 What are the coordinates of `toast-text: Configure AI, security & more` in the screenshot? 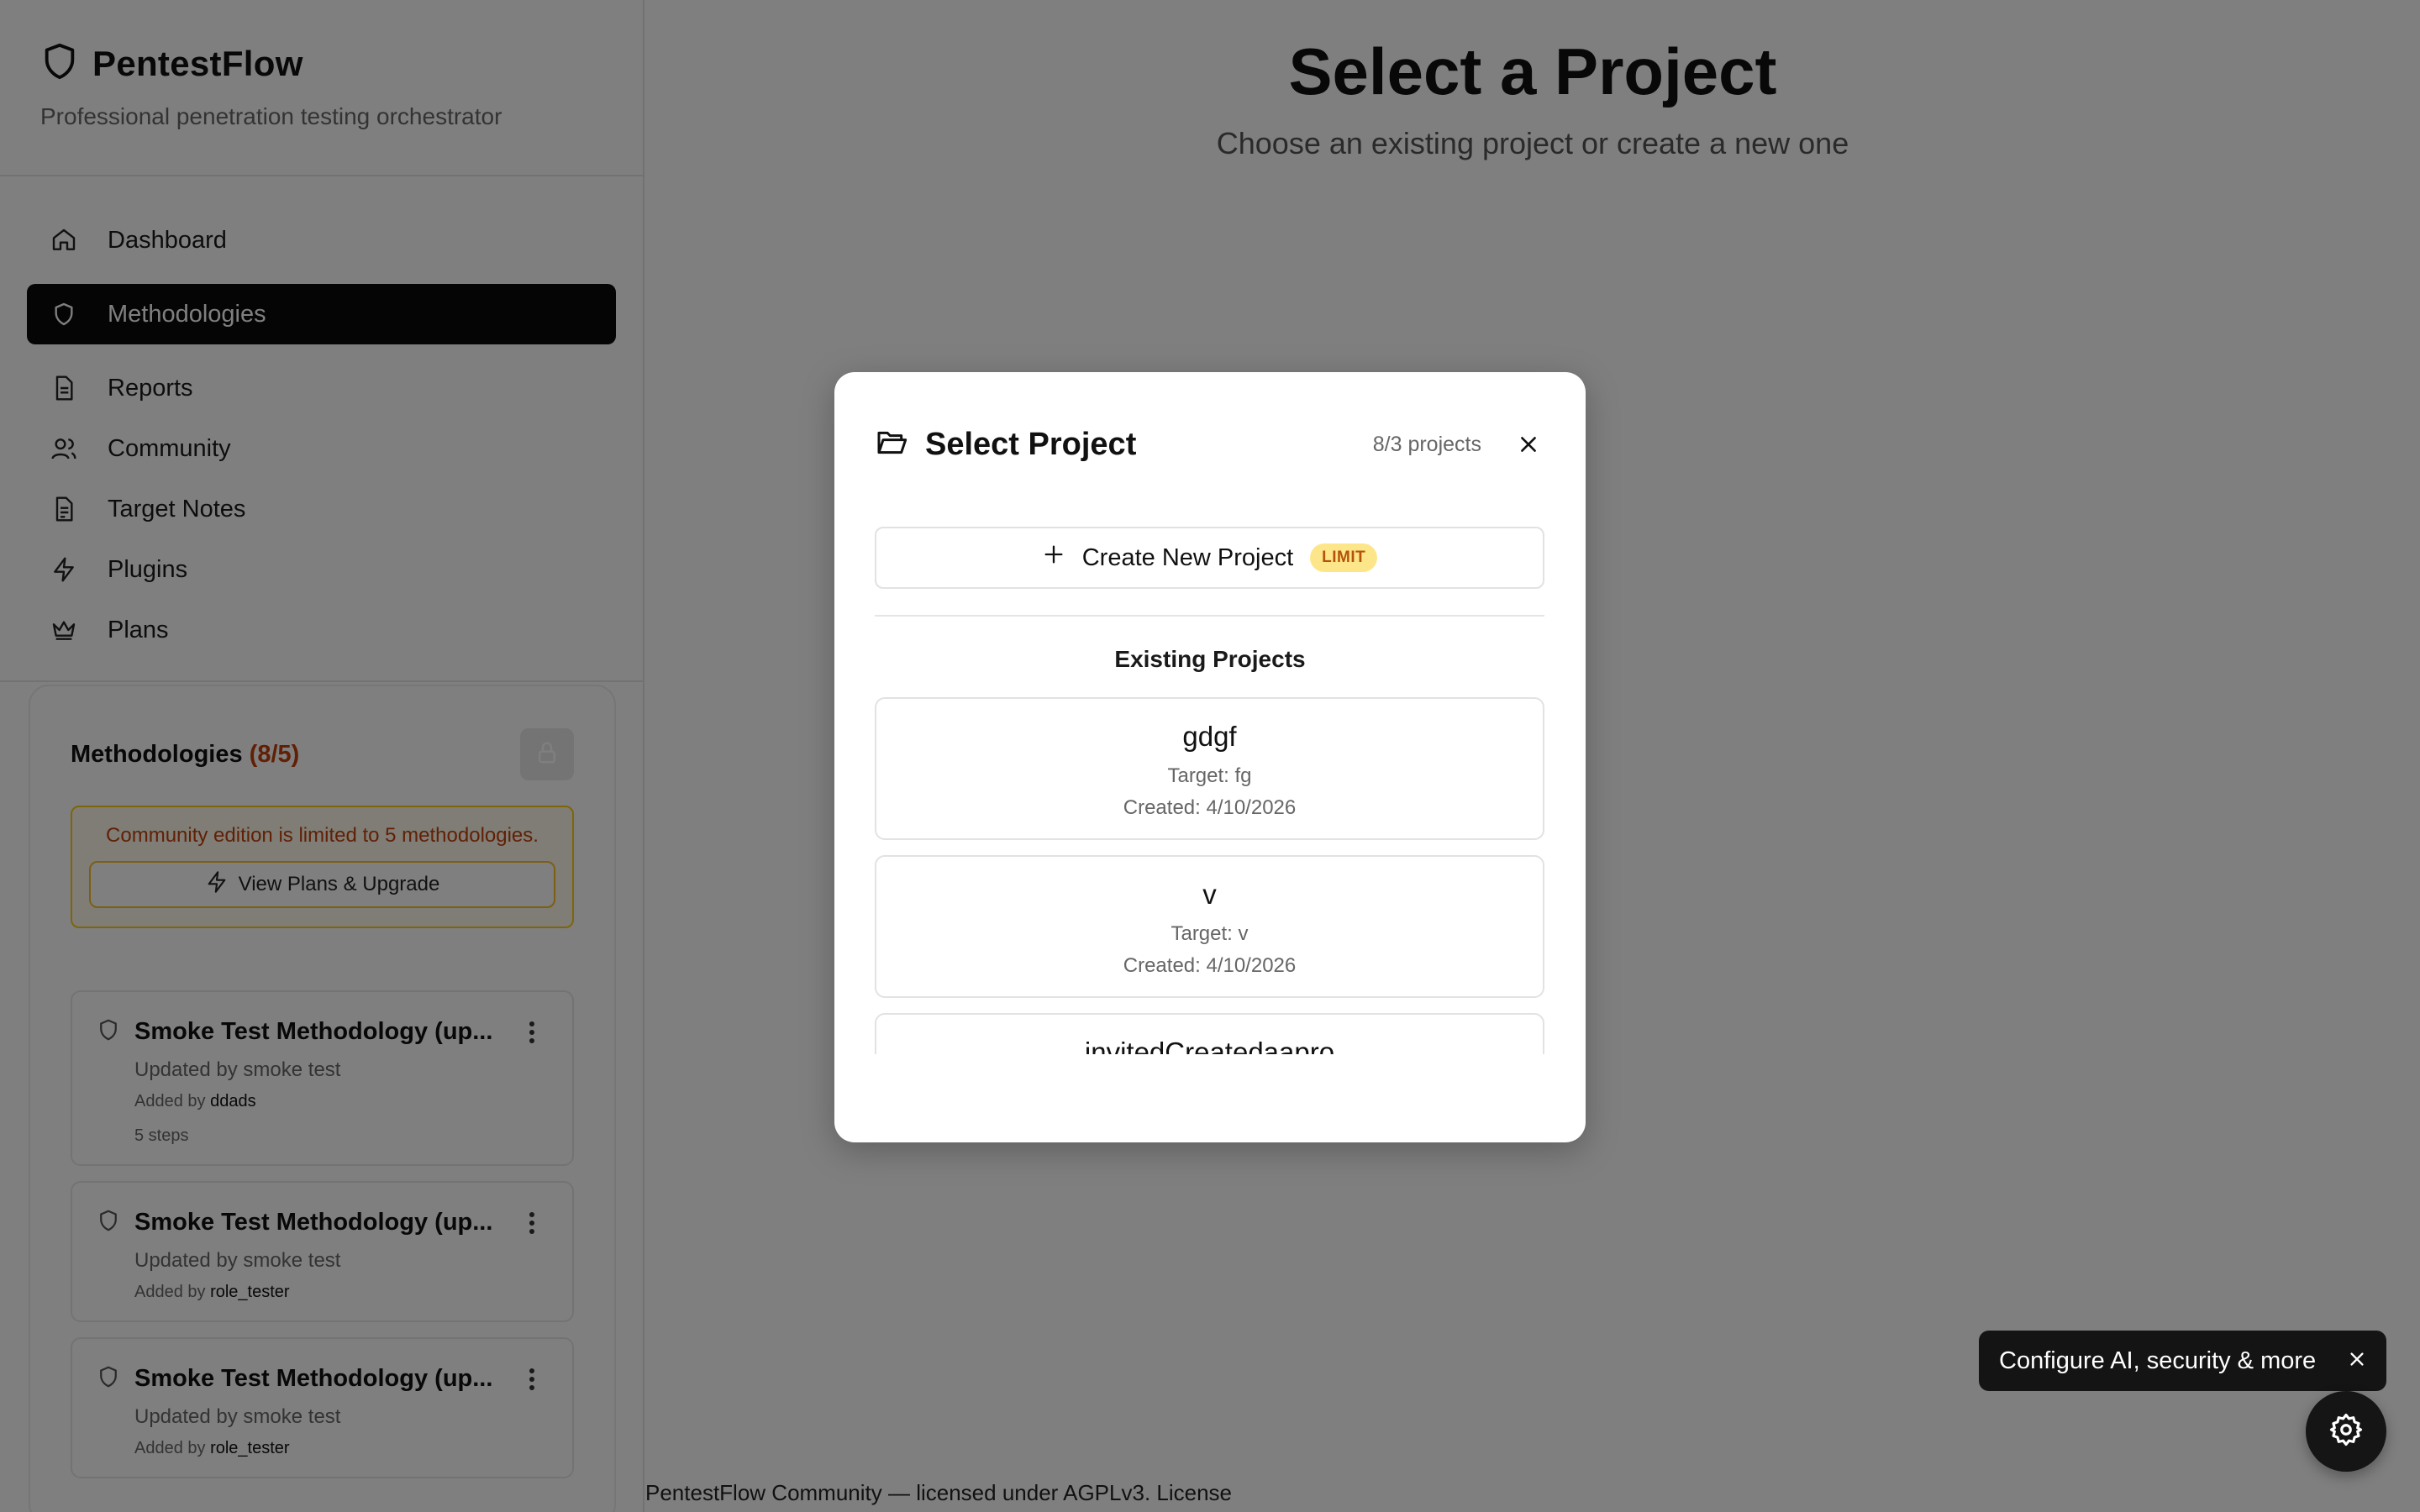 It's located at (2158, 1360).